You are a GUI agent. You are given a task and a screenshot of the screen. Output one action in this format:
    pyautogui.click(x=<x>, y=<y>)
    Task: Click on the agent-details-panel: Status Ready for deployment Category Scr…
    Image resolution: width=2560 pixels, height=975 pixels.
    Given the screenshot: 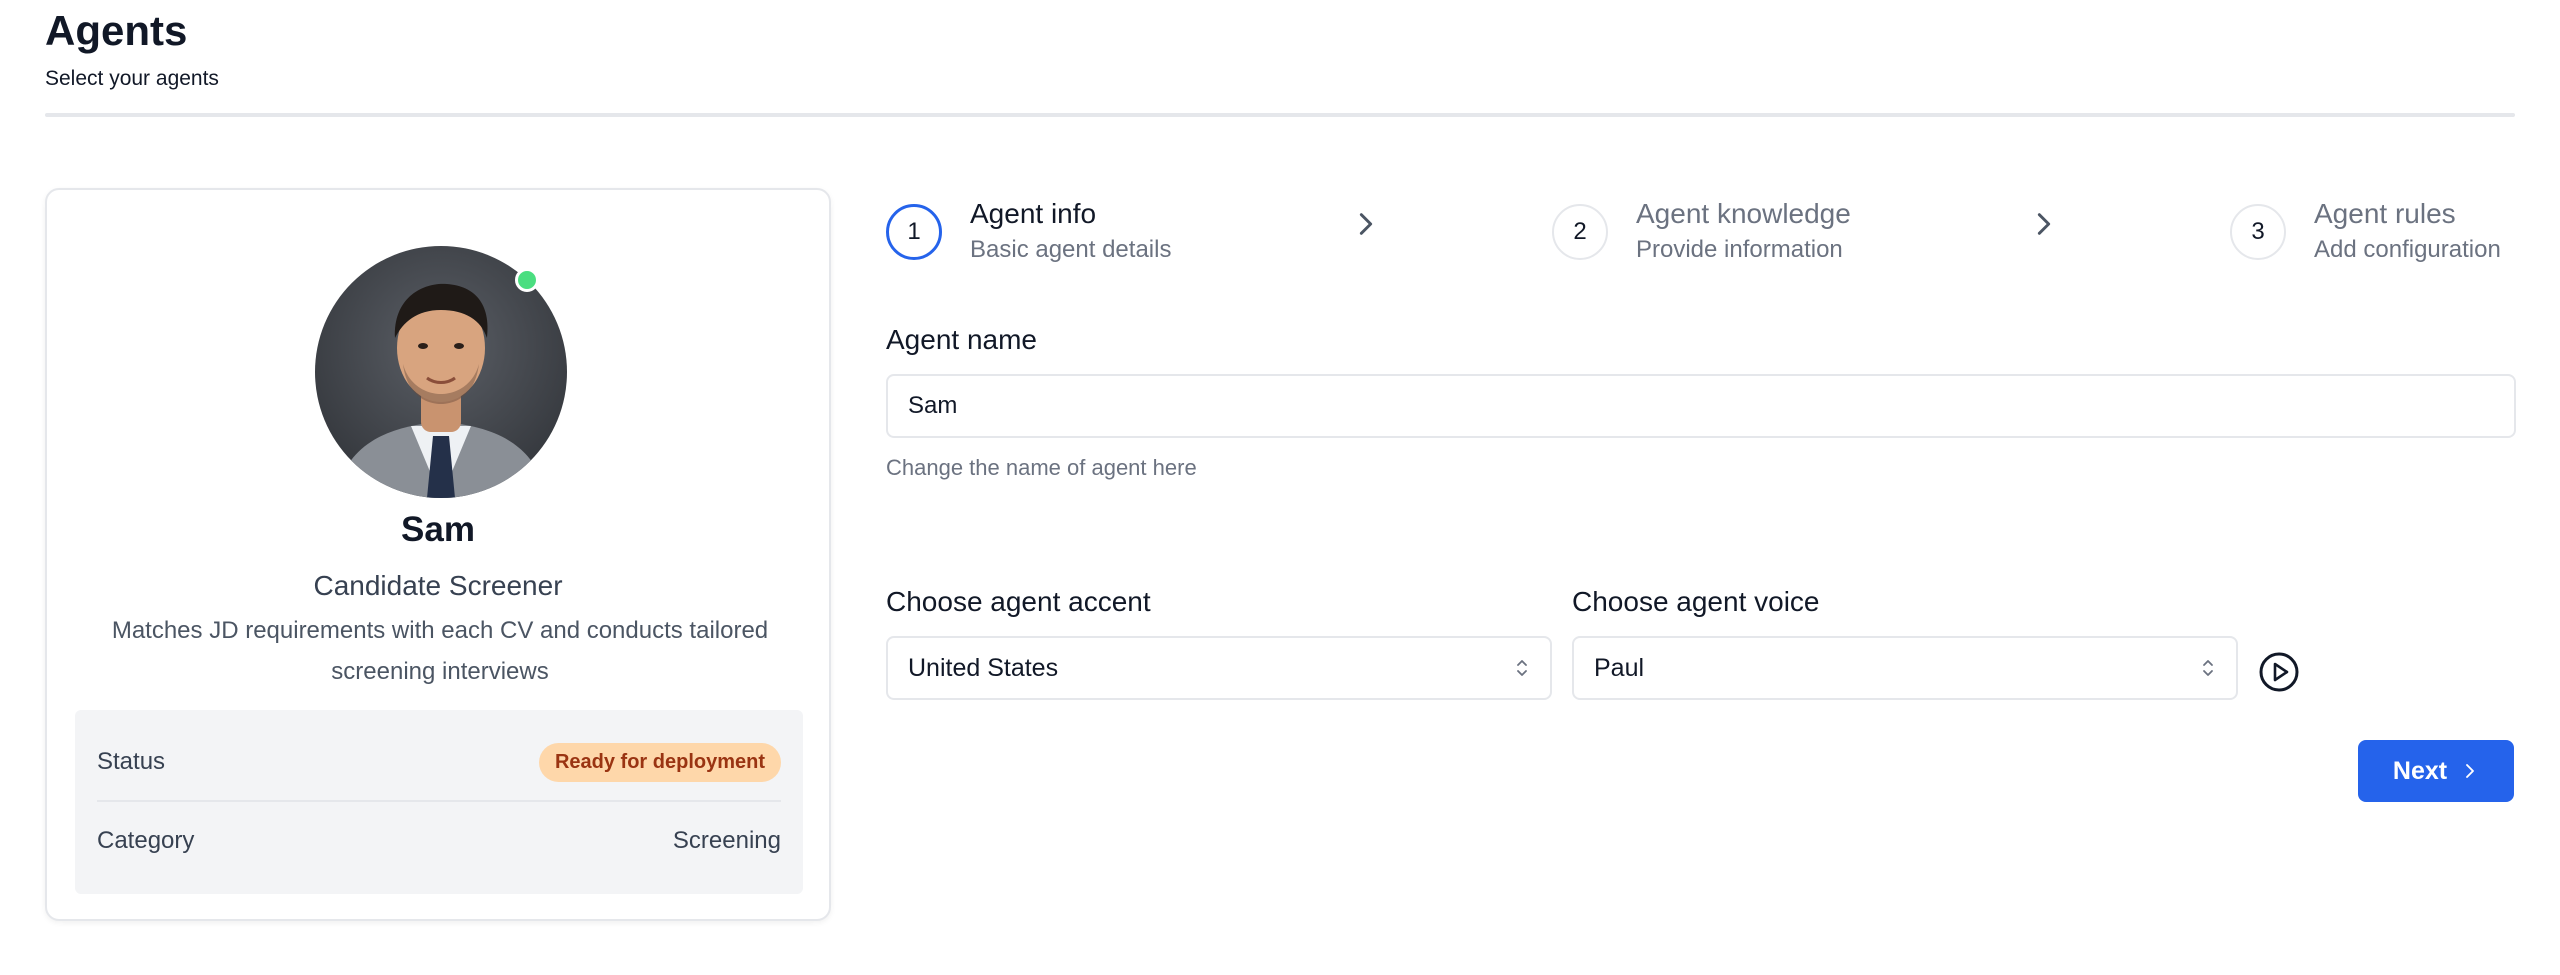 What is the action you would take?
    pyautogui.click(x=439, y=802)
    